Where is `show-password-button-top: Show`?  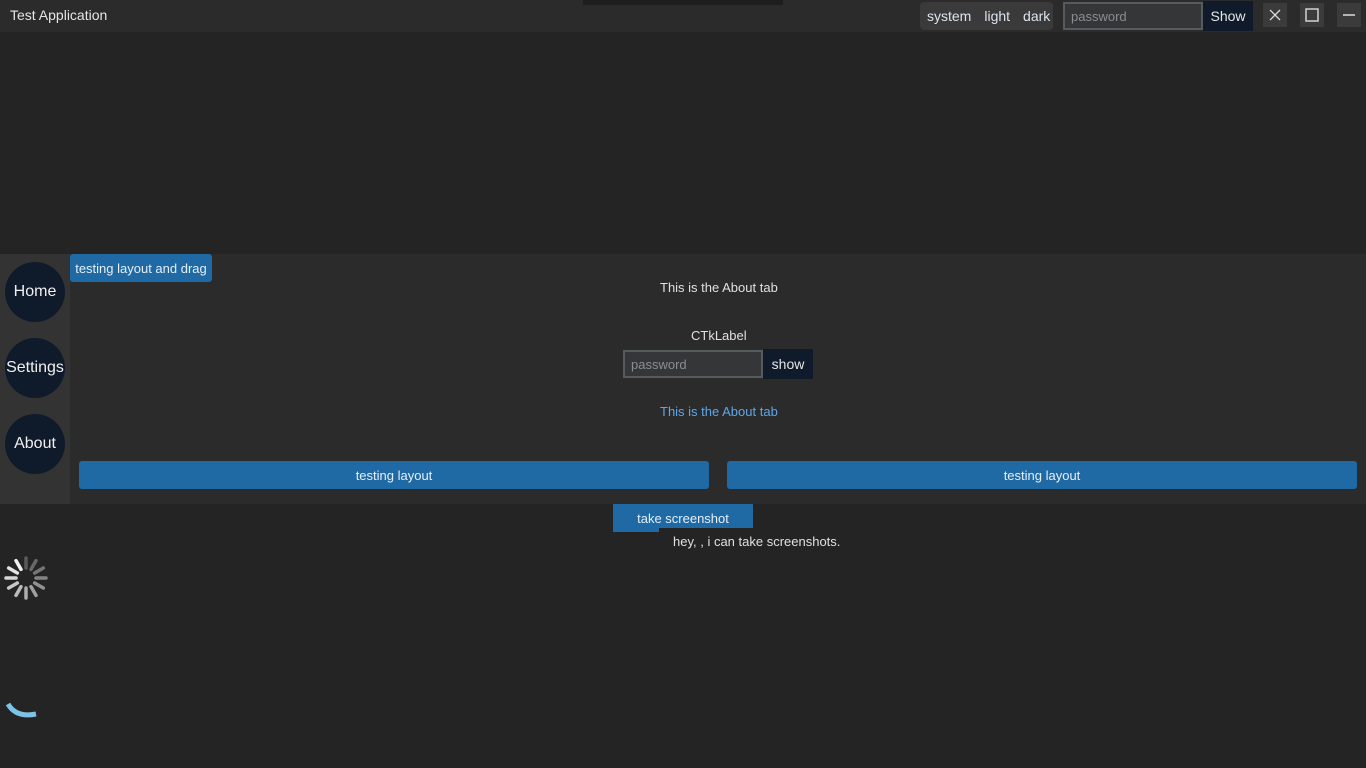 show-password-button-top: Show is located at coordinates (1228, 16).